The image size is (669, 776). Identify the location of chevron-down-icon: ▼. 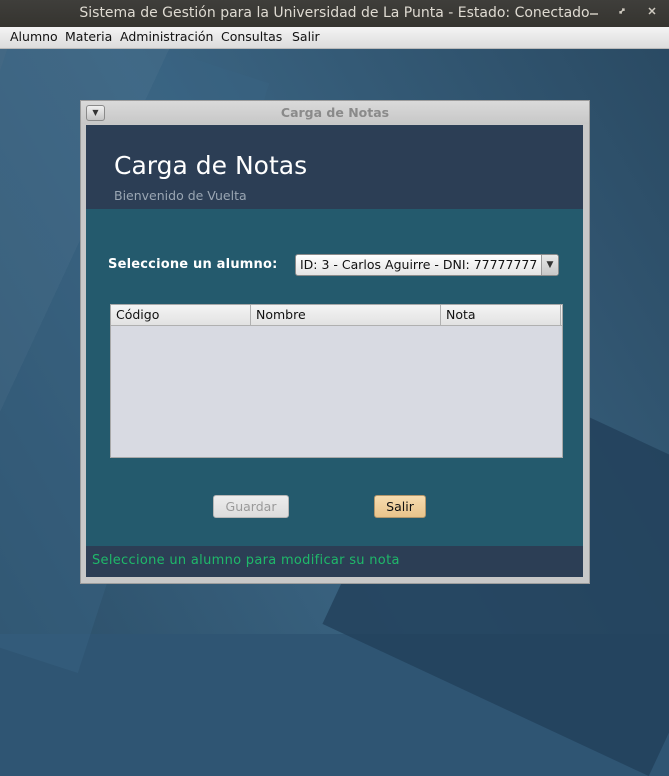
(549, 265).